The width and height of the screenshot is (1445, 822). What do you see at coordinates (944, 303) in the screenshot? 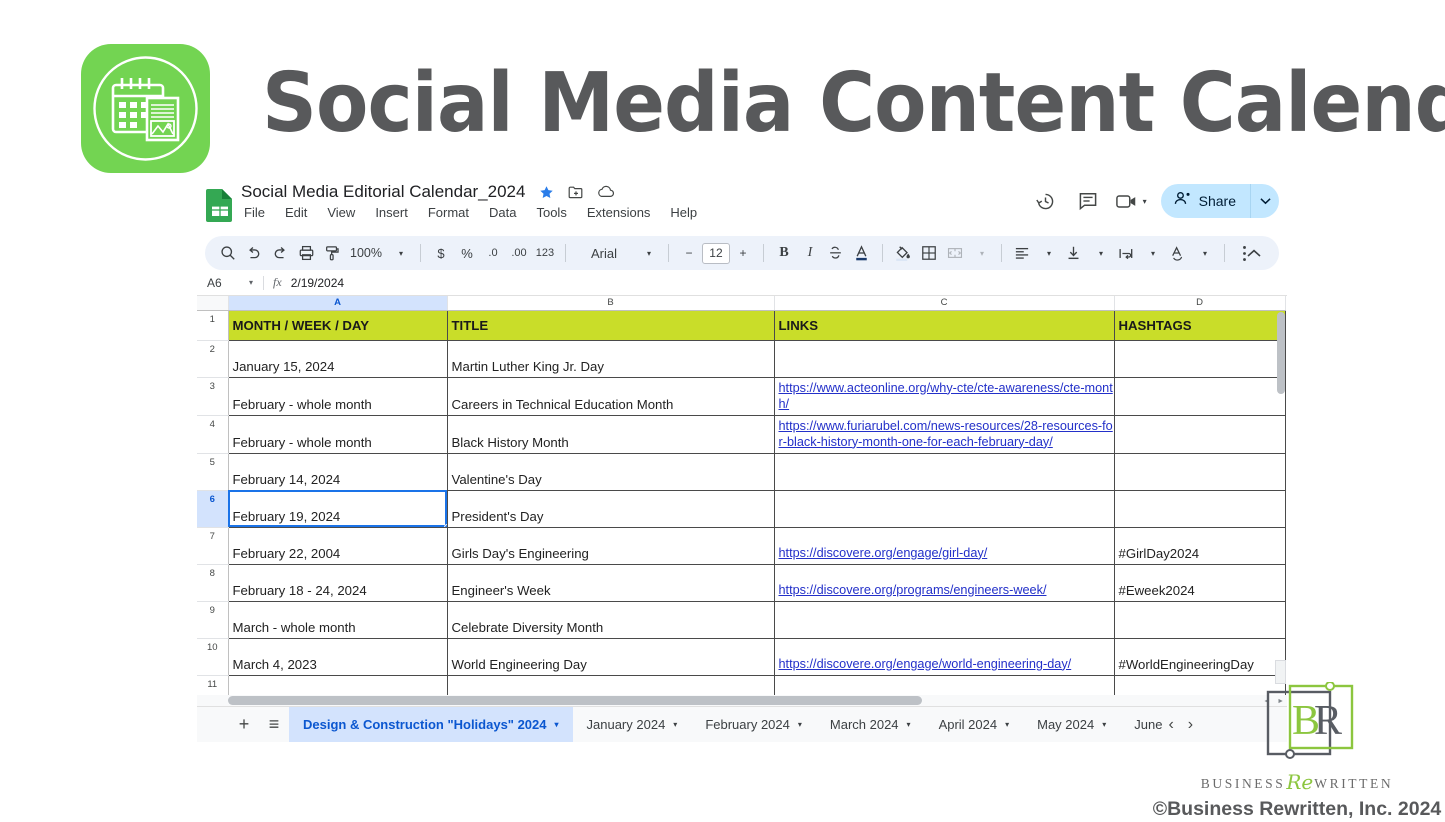
I see `column-header-c: C` at bounding box center [944, 303].